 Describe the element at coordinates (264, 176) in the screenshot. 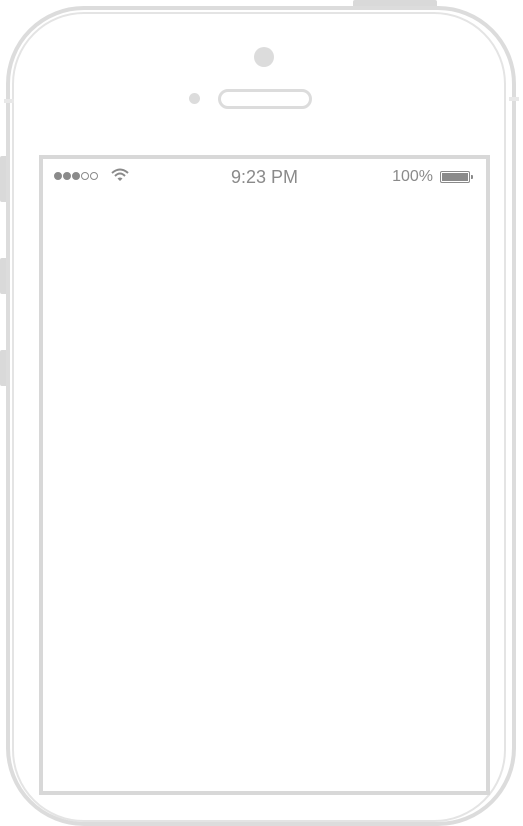

I see `status-bar: 9:23 PM 100%` at that location.